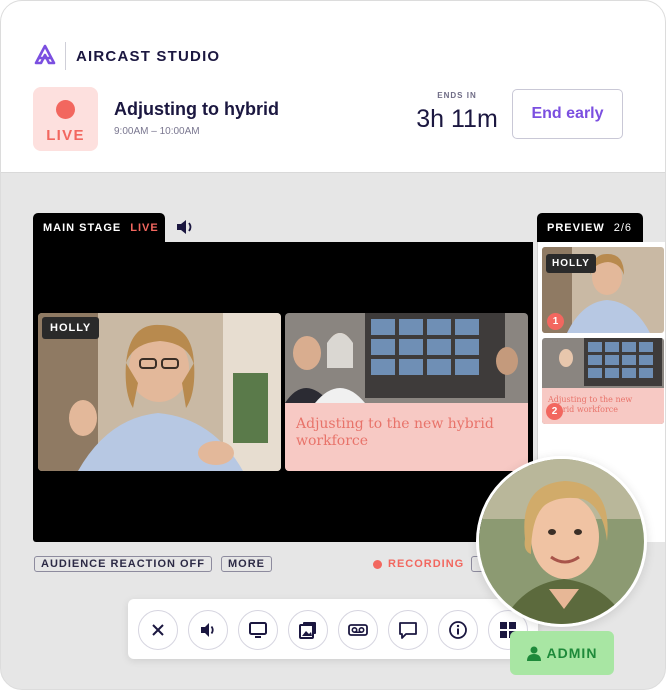 Image resolution: width=666 pixels, height=690 pixels. I want to click on preview-label: PREVIEW, so click(576, 228).